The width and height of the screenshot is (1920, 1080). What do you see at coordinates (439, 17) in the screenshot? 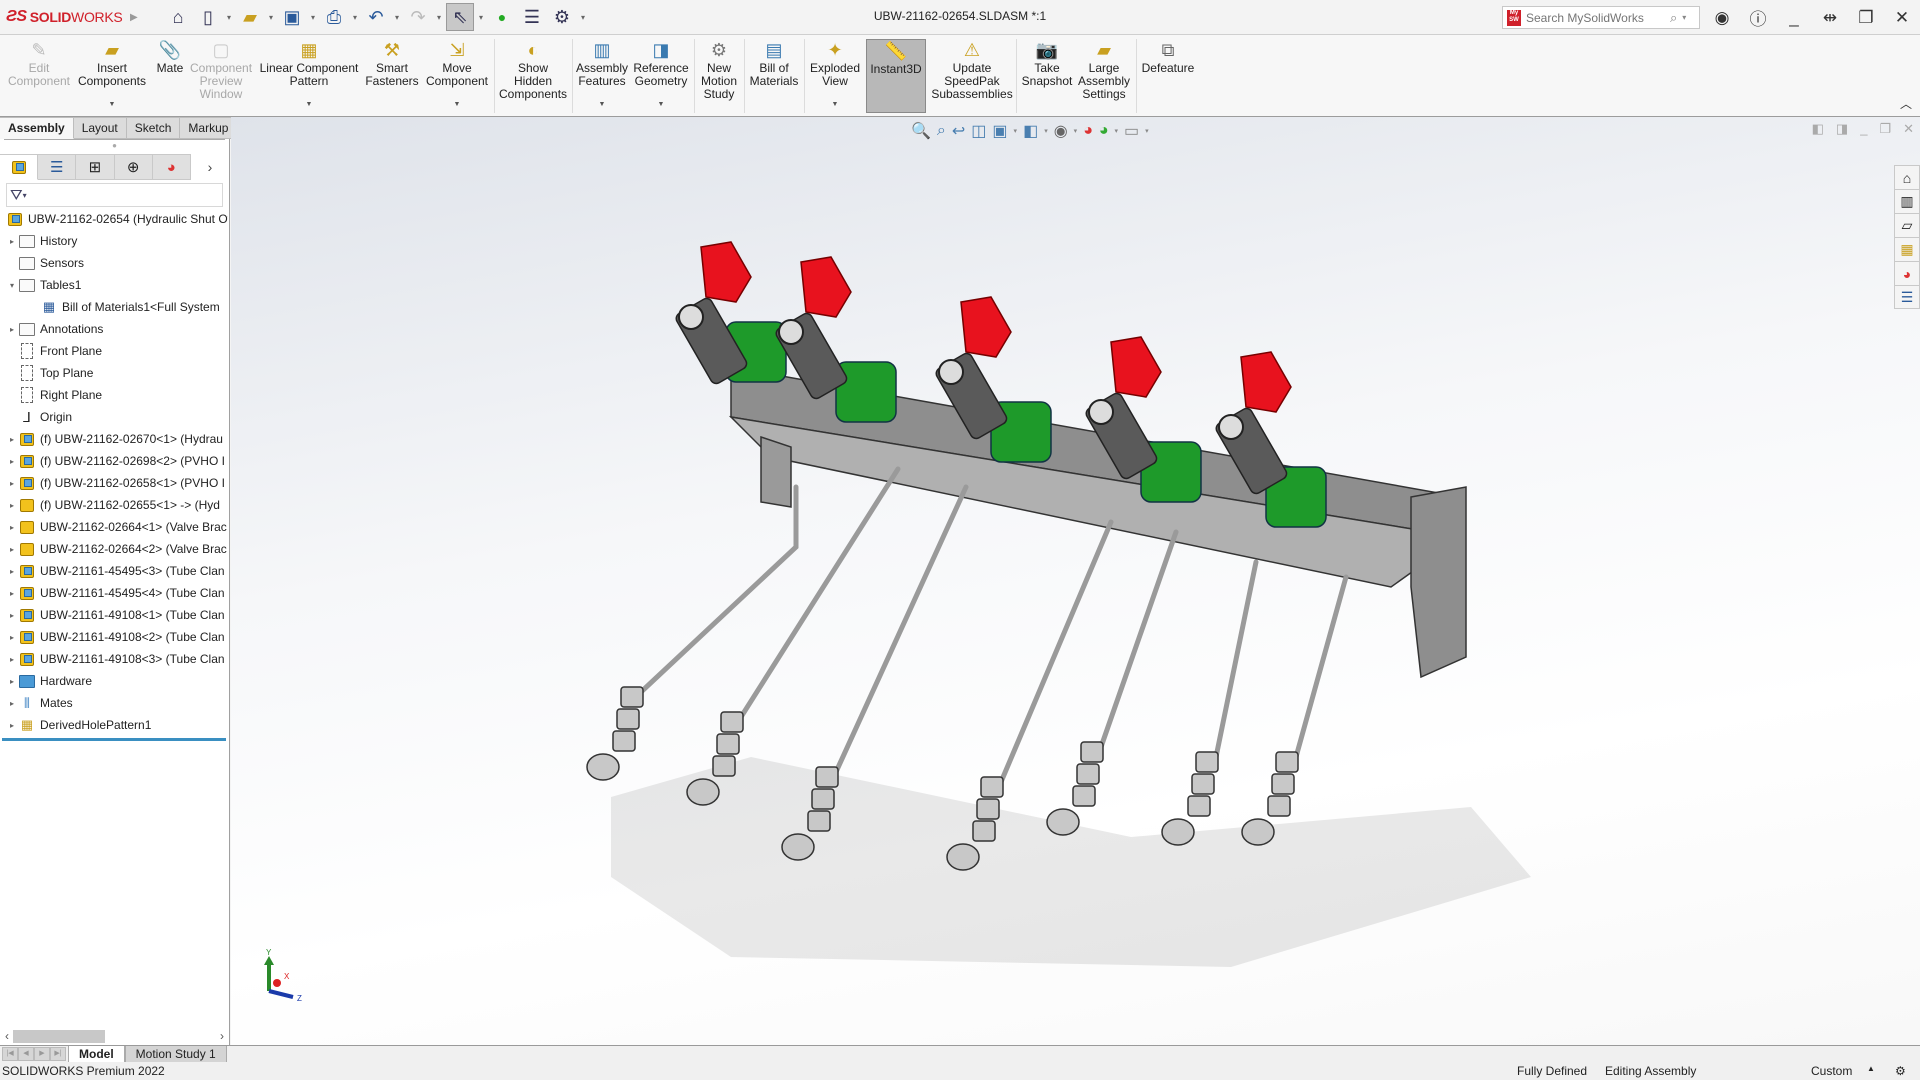
I see `redo-dropdown: ▾` at bounding box center [439, 17].